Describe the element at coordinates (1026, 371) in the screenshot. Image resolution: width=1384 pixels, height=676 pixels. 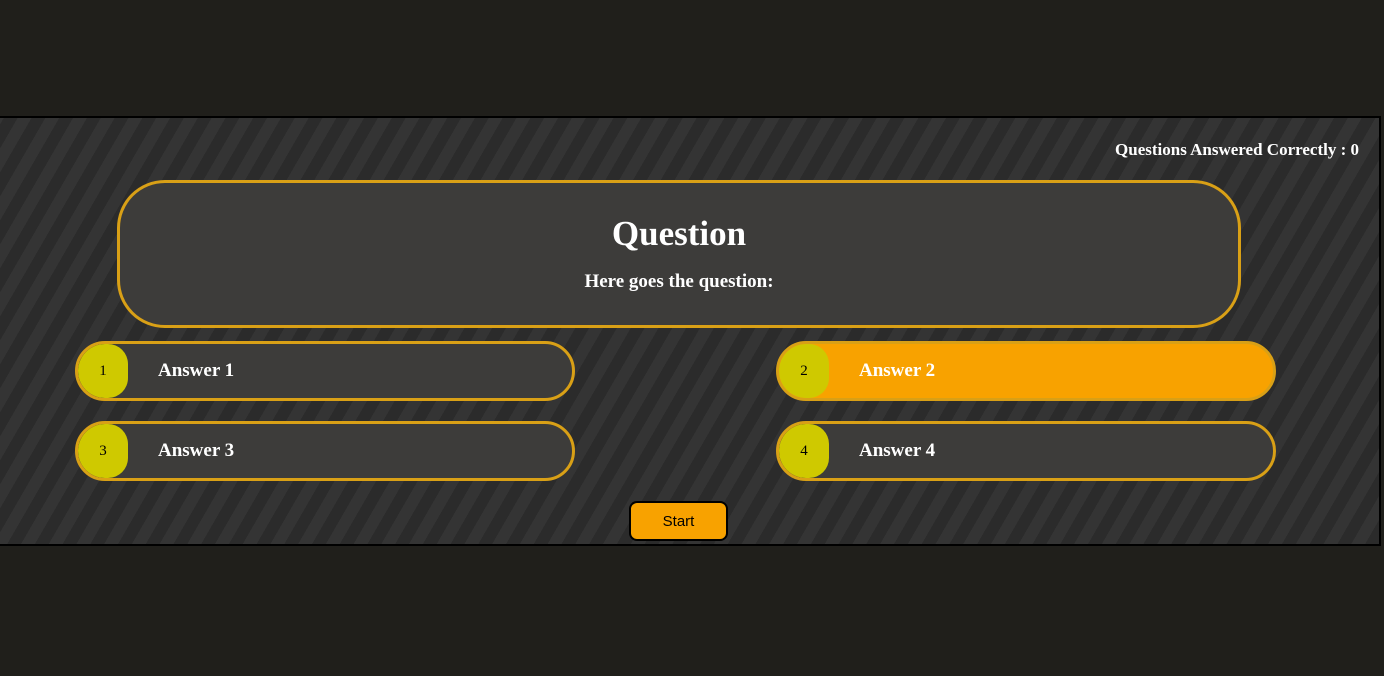
I see `answer-option-2: 2 Answer 2` at that location.